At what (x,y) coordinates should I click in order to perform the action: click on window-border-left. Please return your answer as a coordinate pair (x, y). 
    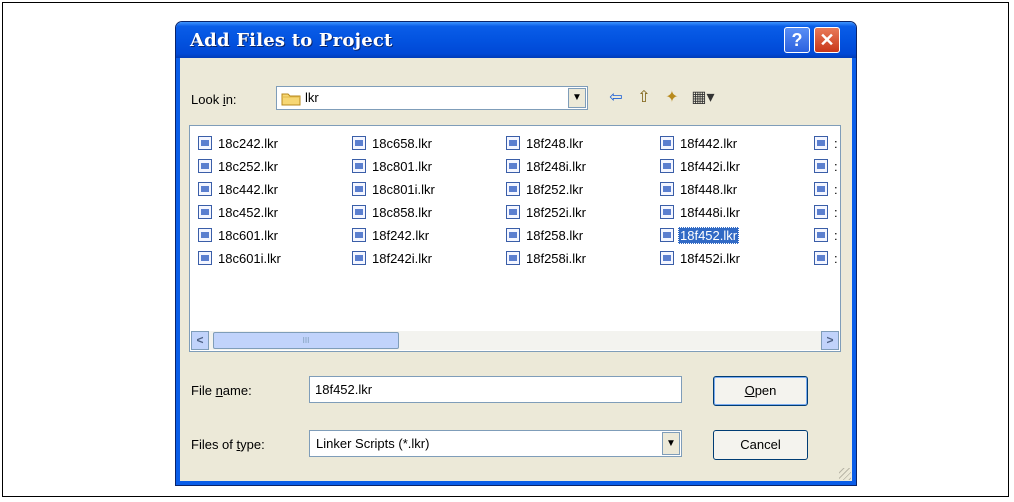
    Looking at the image, I should click on (178, 271).